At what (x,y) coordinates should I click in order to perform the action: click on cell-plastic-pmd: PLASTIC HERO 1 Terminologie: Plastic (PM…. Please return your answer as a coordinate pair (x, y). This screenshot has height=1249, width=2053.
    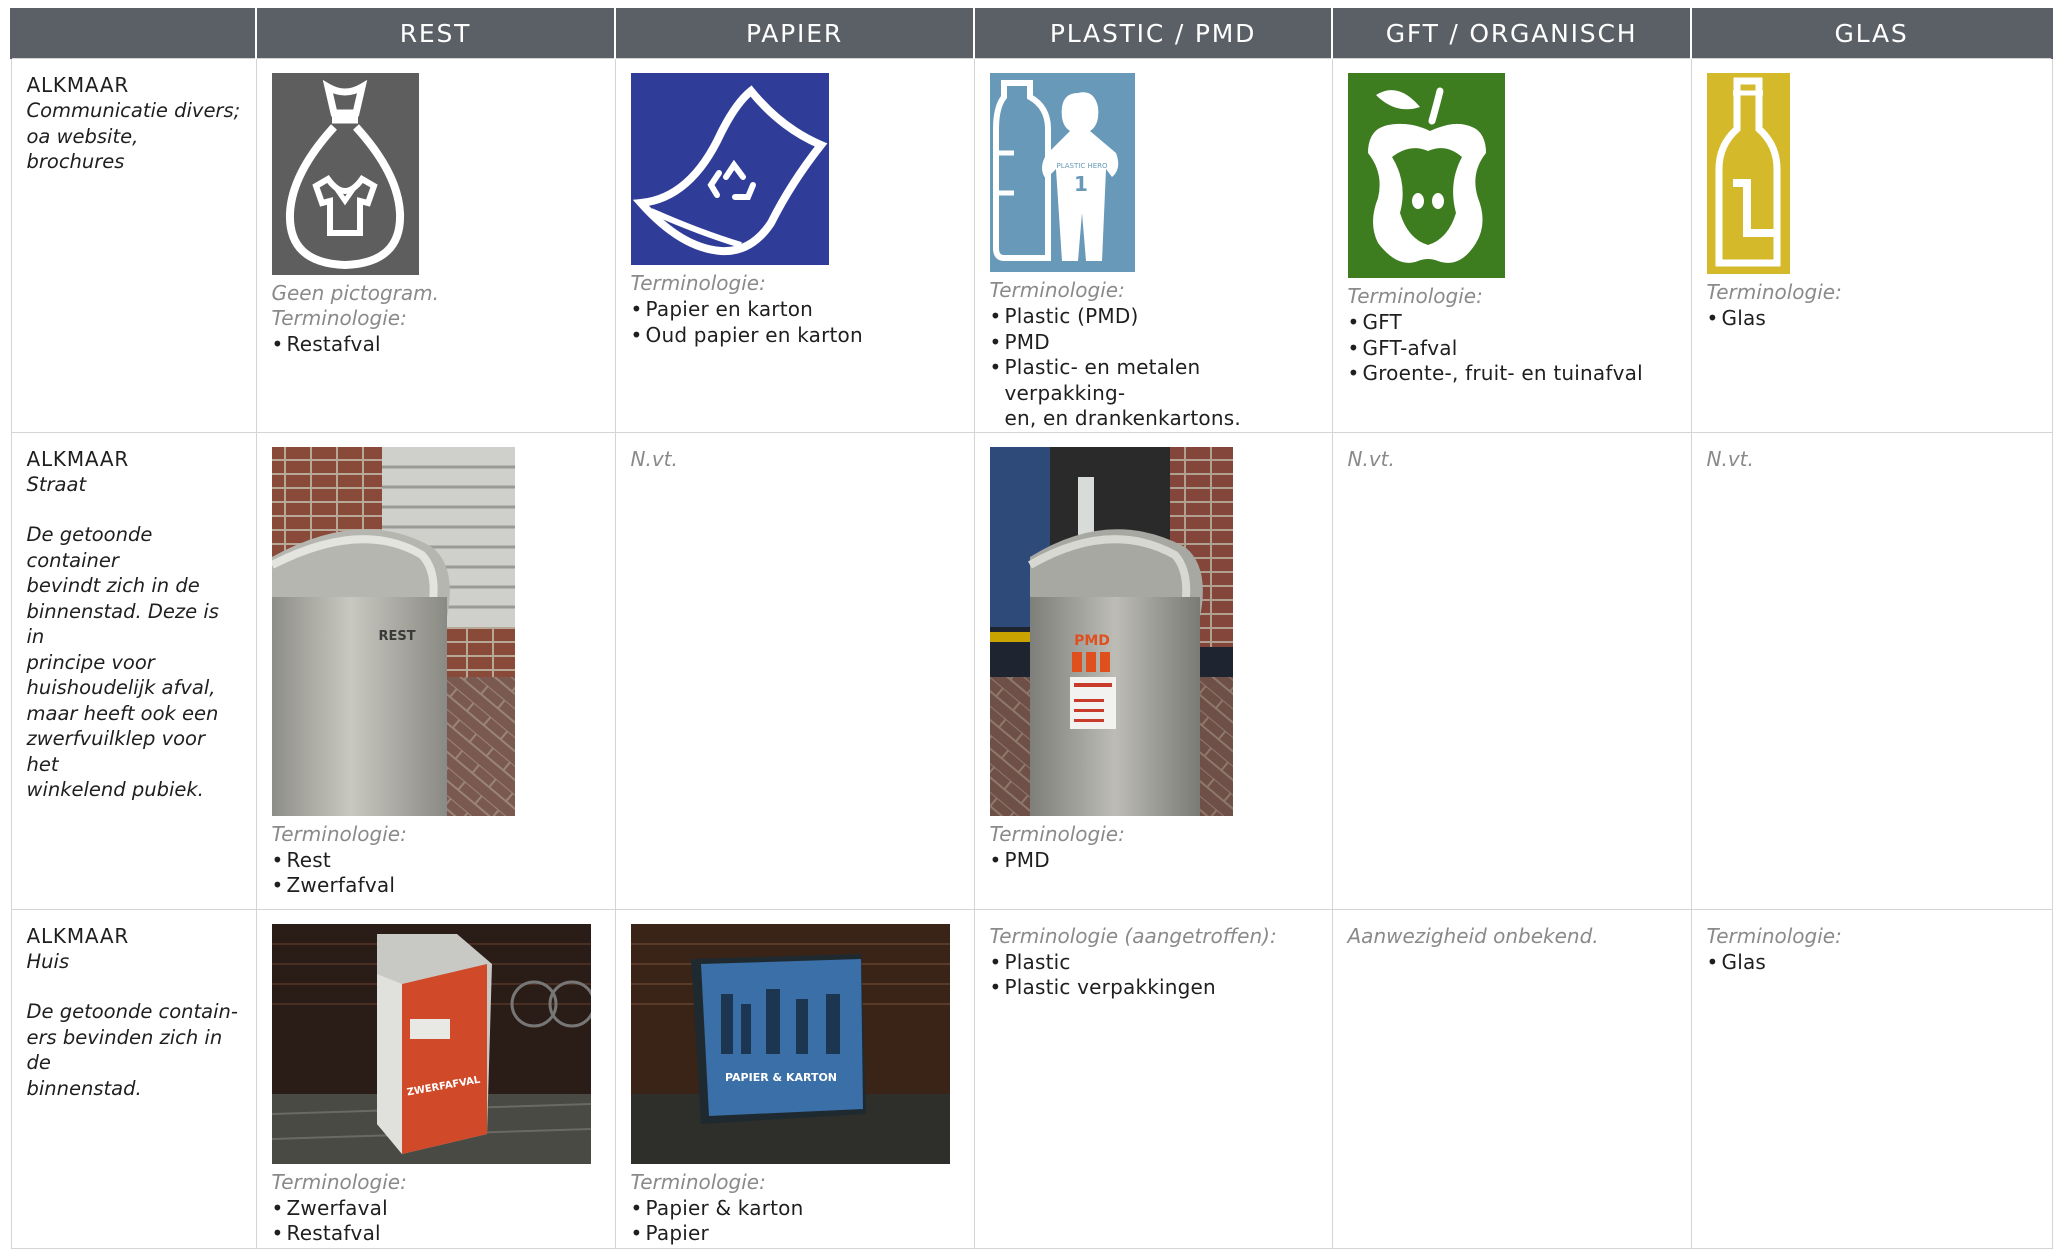
    Looking at the image, I should click on (1153, 245).